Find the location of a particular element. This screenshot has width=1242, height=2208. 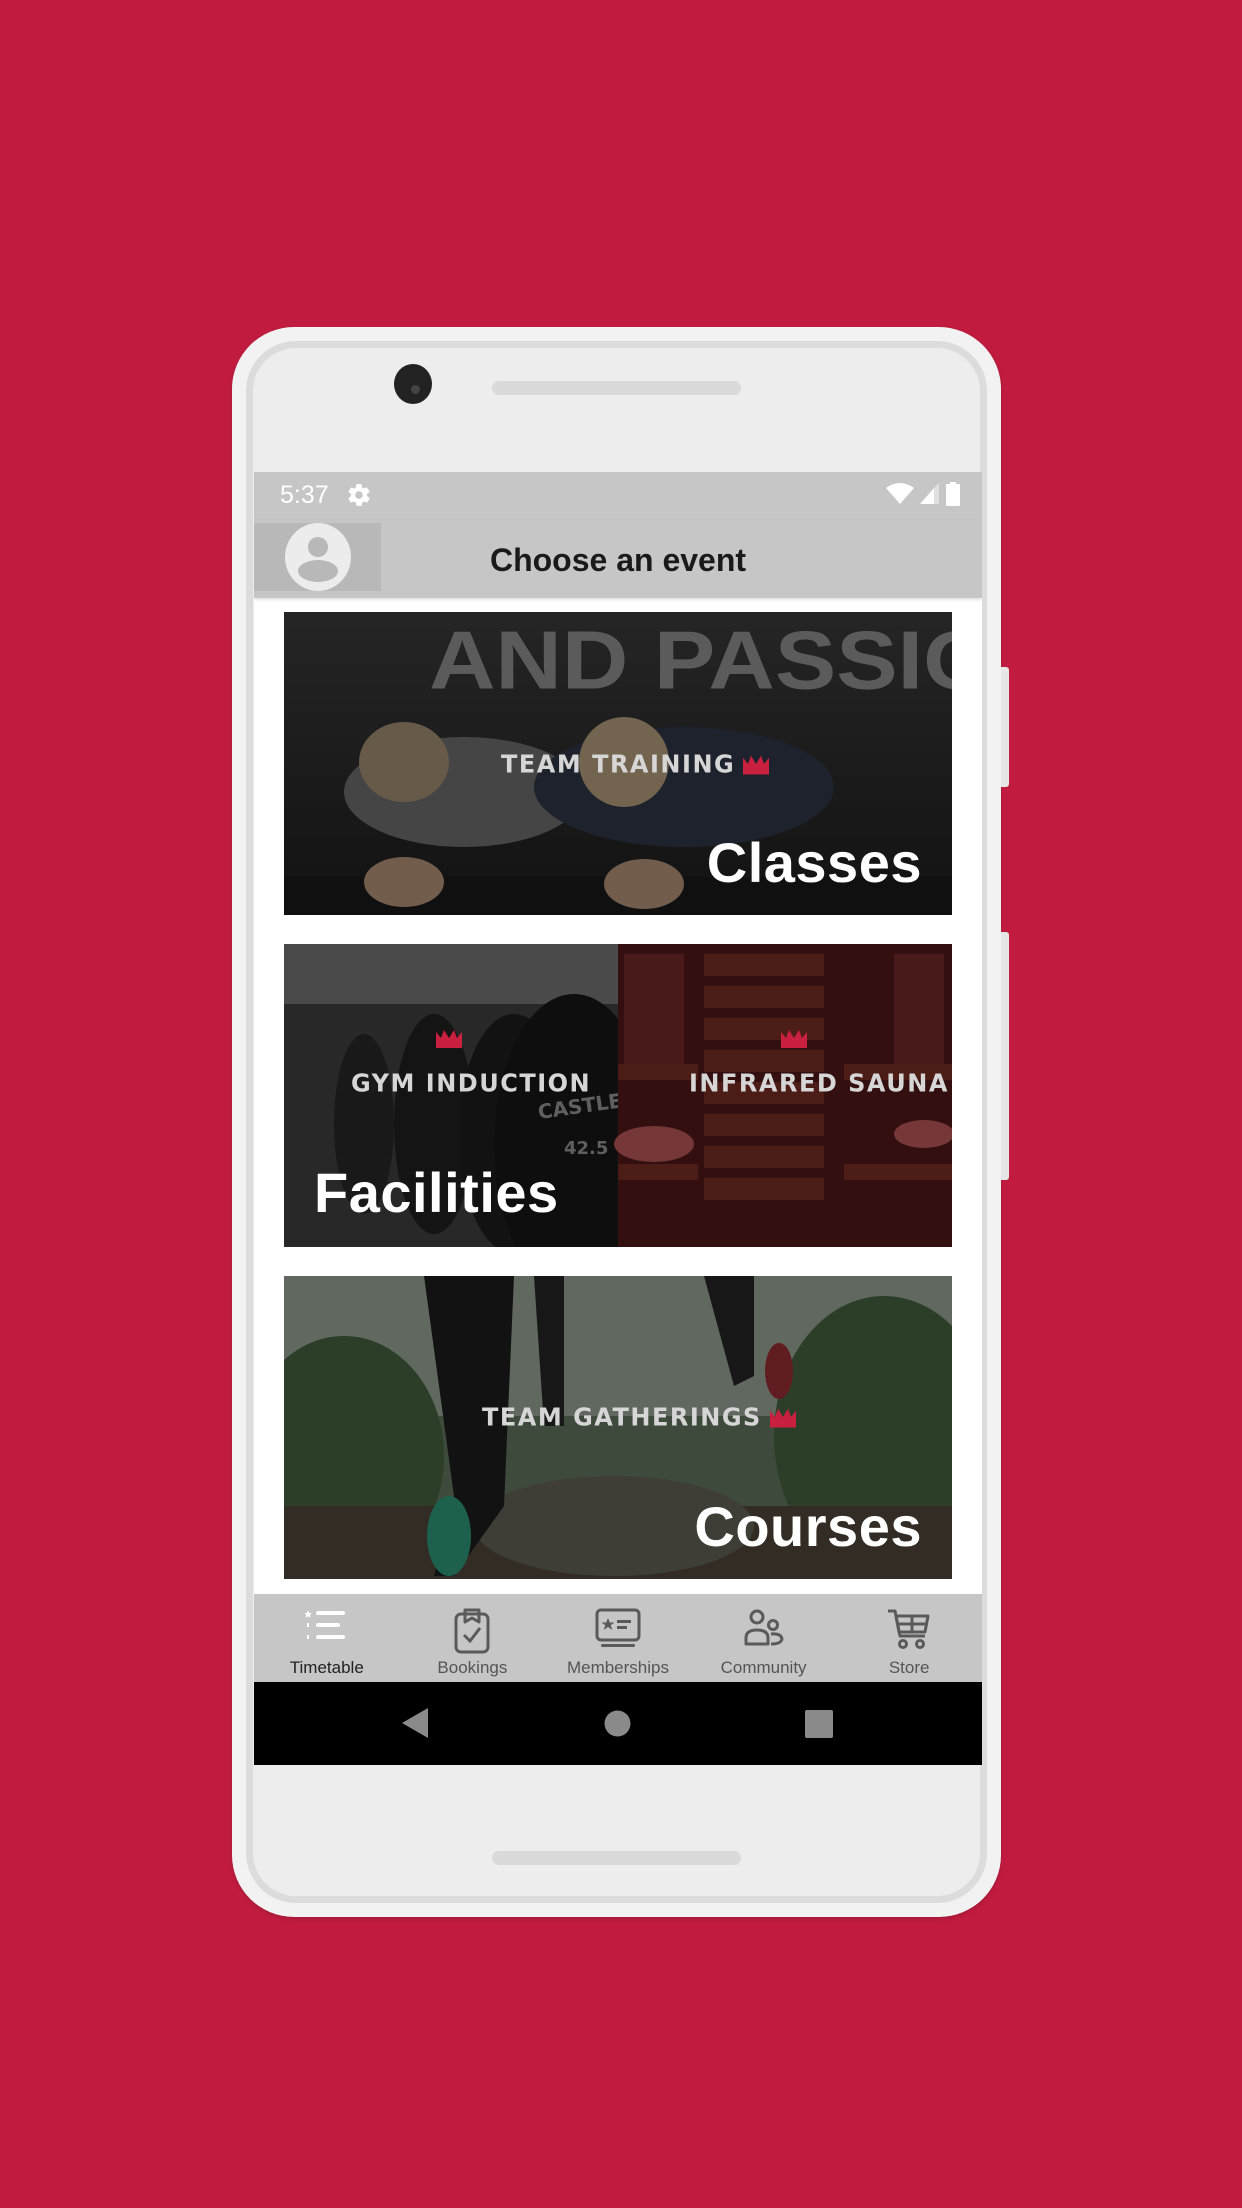

event-card-classes: AND PASSION HARD TEAM TRAINING Classes is located at coordinates (618, 763).